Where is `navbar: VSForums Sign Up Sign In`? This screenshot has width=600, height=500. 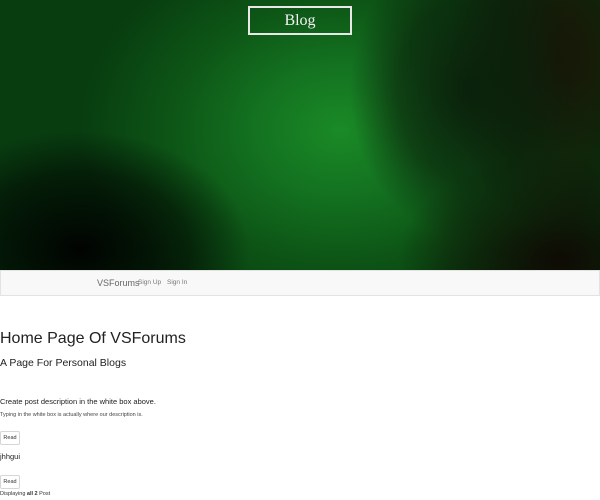
navbar: VSForums Sign Up Sign In is located at coordinates (300, 283).